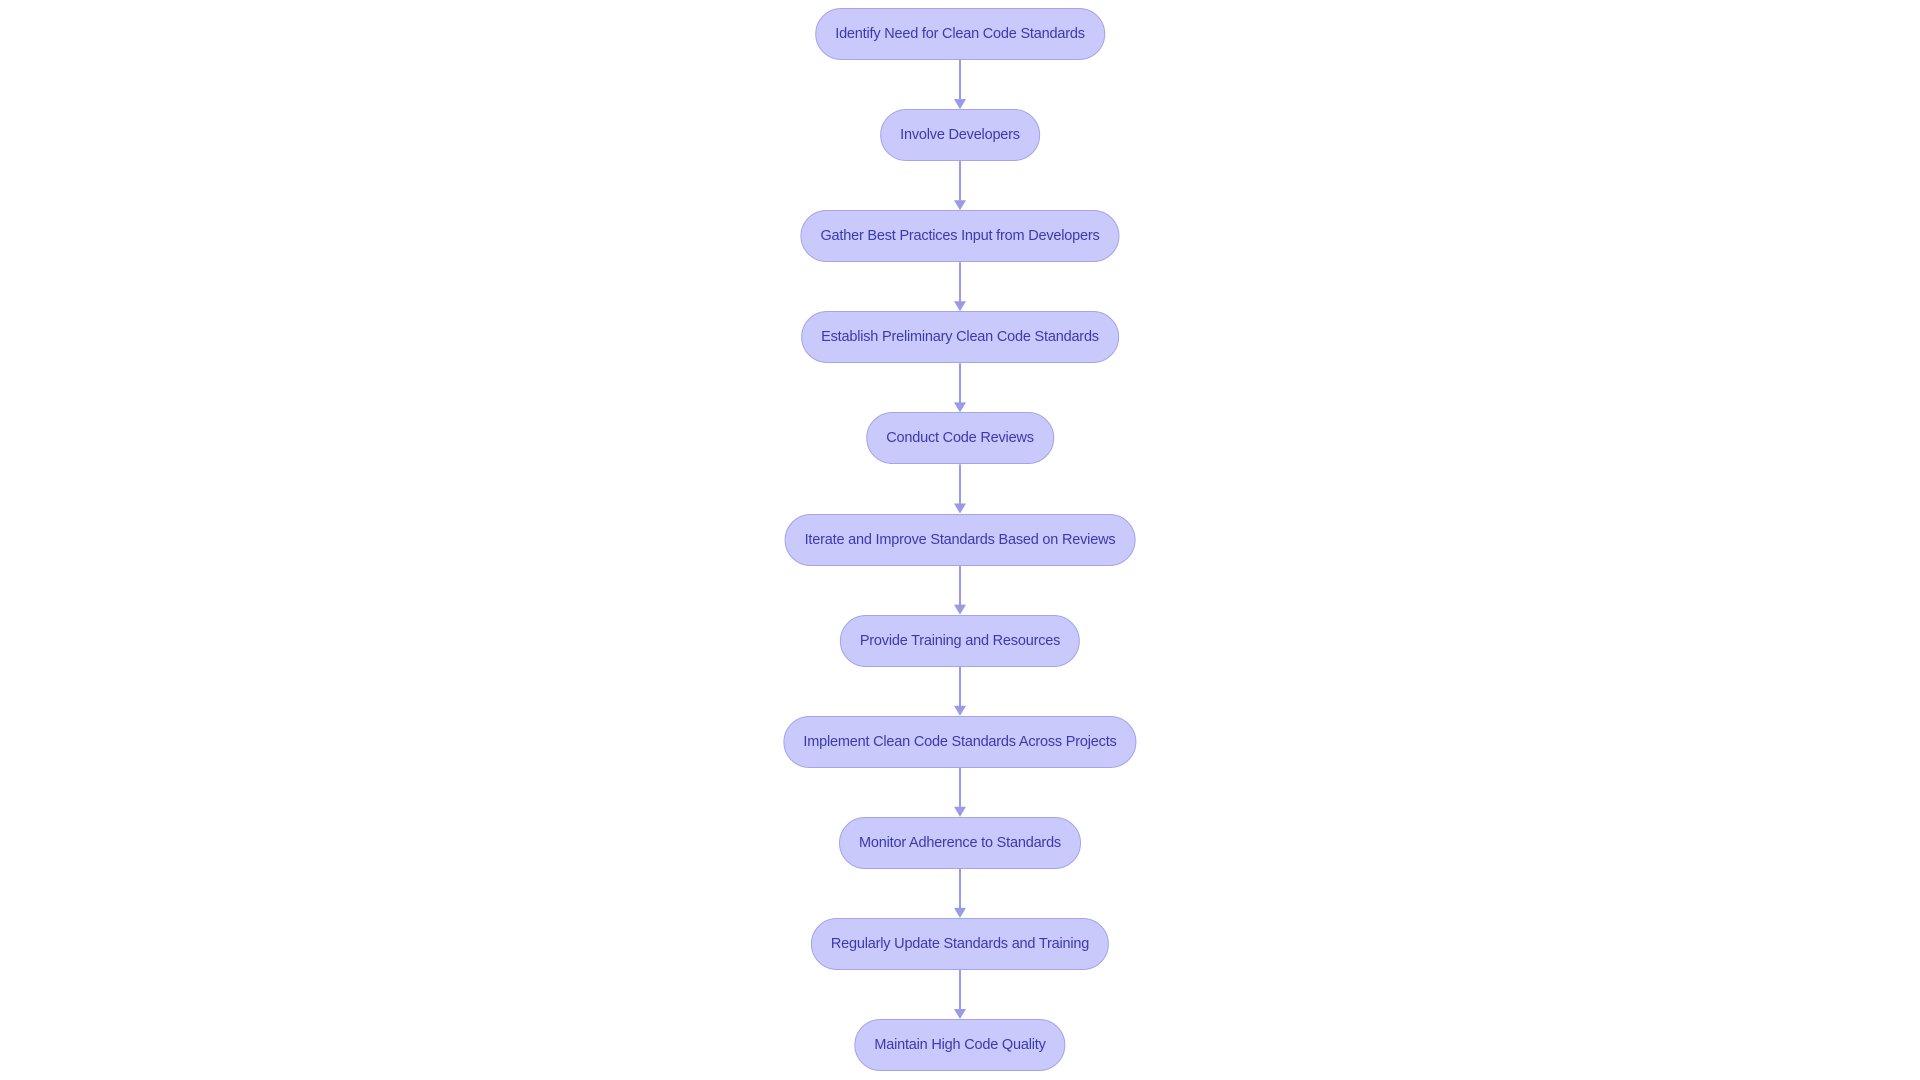 The width and height of the screenshot is (1920, 1080). What do you see at coordinates (960, 943) in the screenshot?
I see `flow-node: Regularly Update Standards and Training` at bounding box center [960, 943].